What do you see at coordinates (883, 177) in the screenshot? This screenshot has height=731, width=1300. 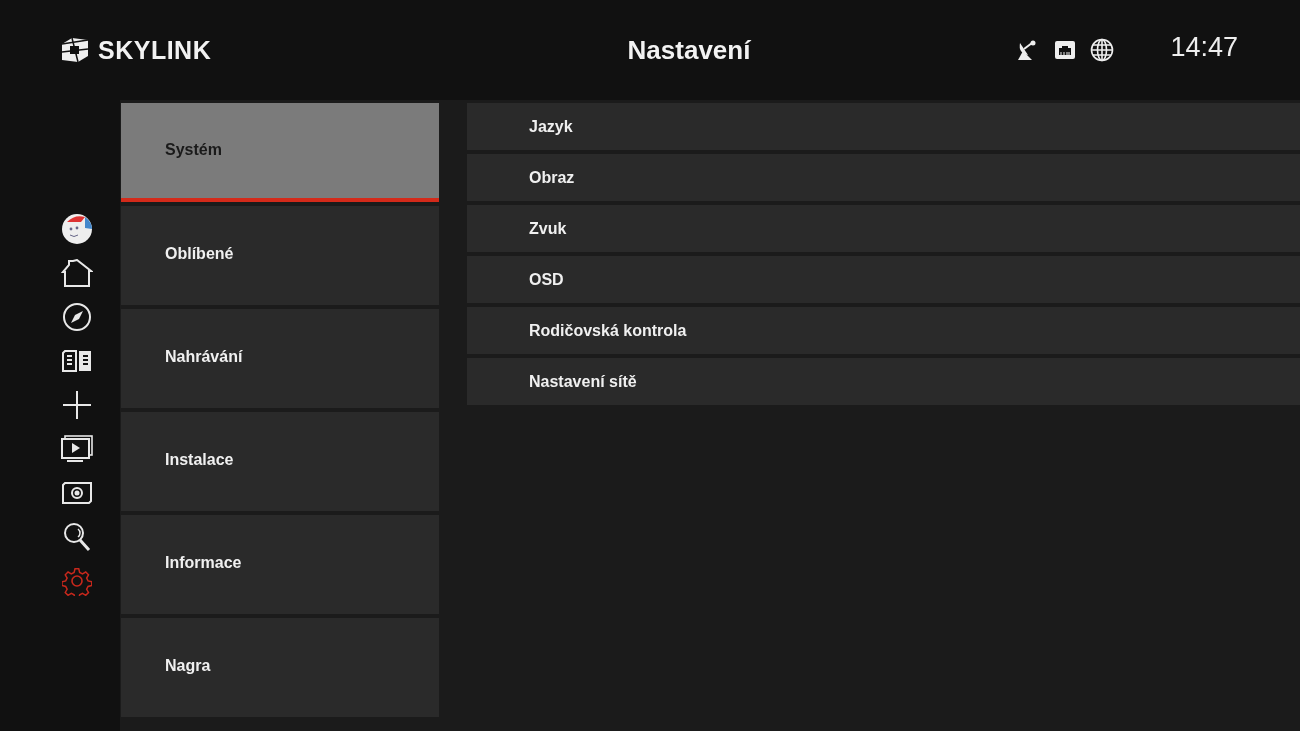 I see `submenu-item: Obraz` at bounding box center [883, 177].